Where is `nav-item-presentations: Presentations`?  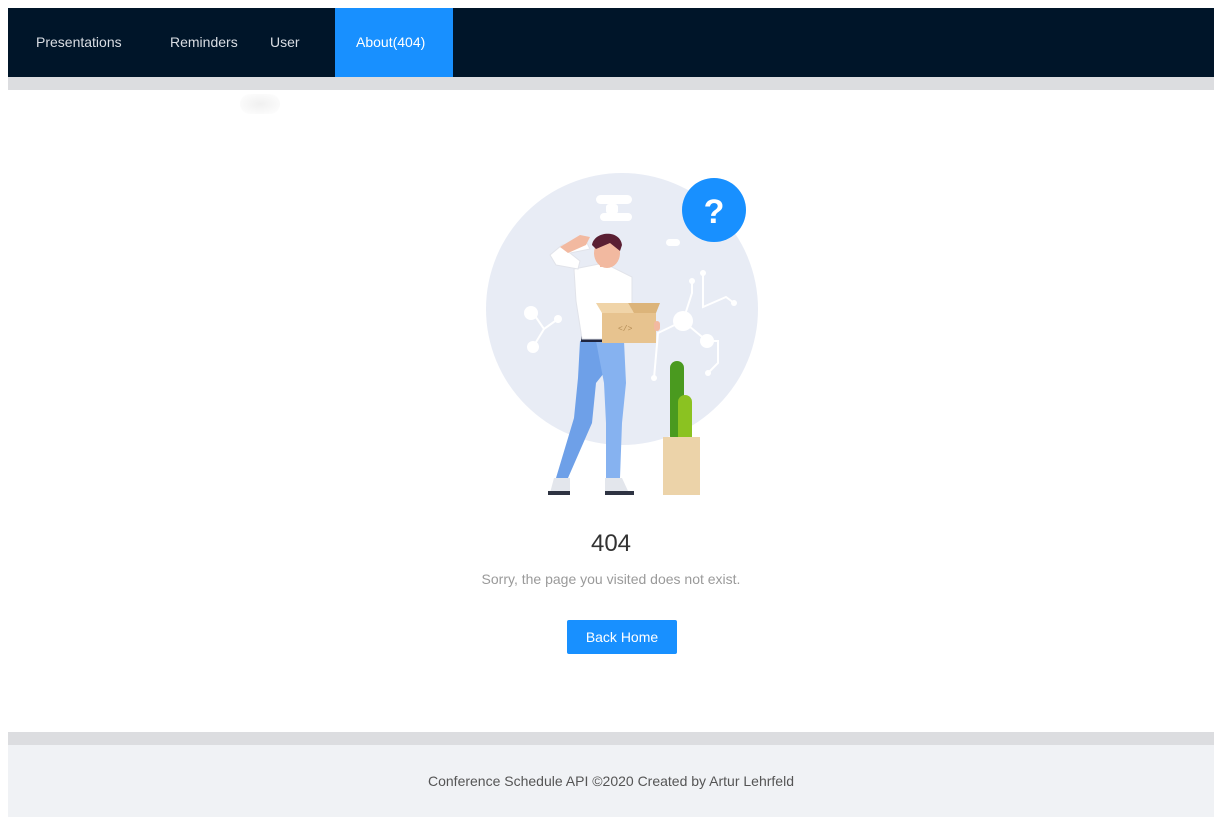
nav-item-presentations: Presentations is located at coordinates (79, 42).